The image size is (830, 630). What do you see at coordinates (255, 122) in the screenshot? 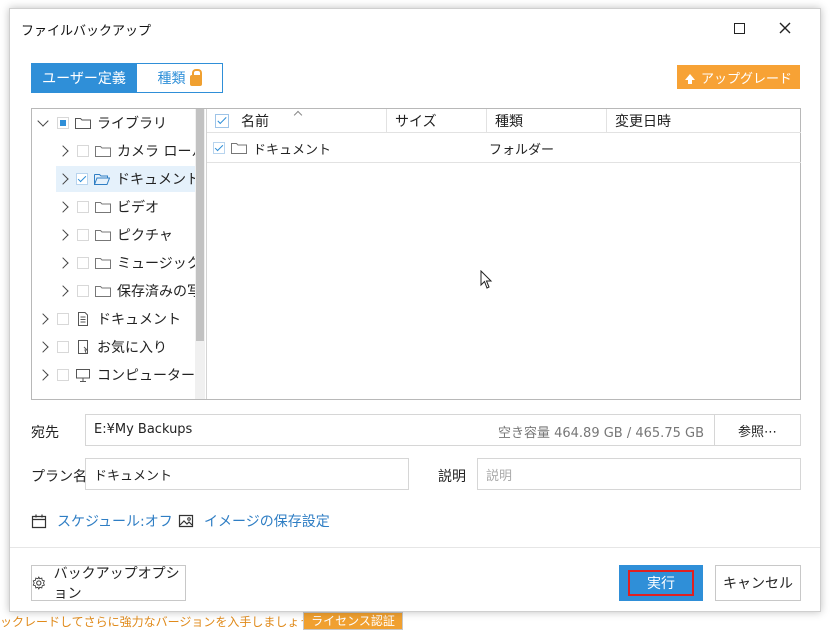
I see `column-name-label: 名前` at bounding box center [255, 122].